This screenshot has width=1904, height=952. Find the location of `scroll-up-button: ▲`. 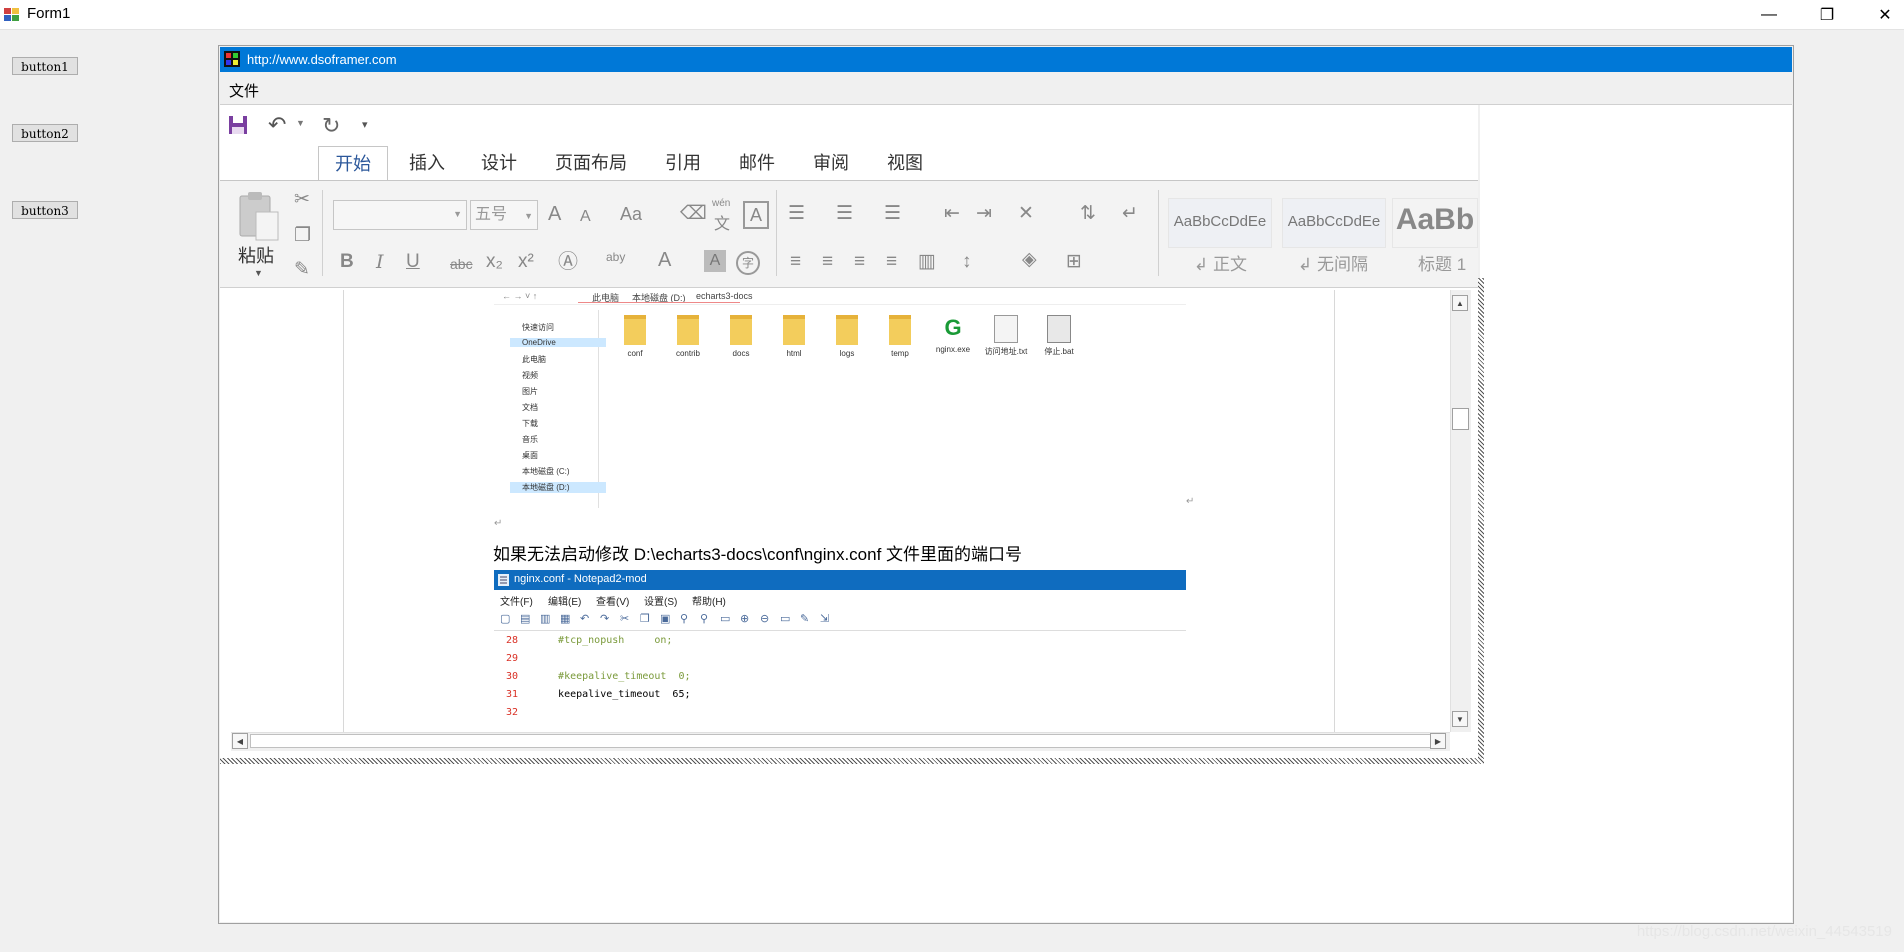

scroll-up-button: ▲ is located at coordinates (1460, 303).